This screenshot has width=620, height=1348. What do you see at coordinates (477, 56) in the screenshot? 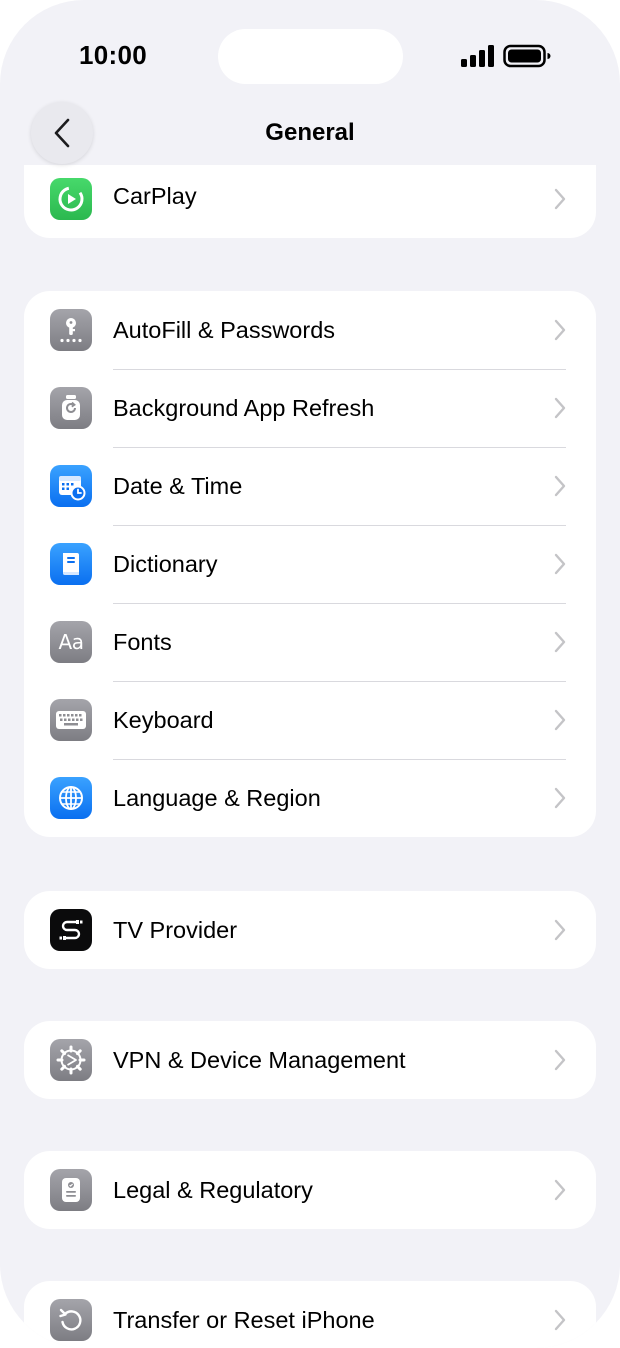
I see `cellular-signal-icon` at bounding box center [477, 56].